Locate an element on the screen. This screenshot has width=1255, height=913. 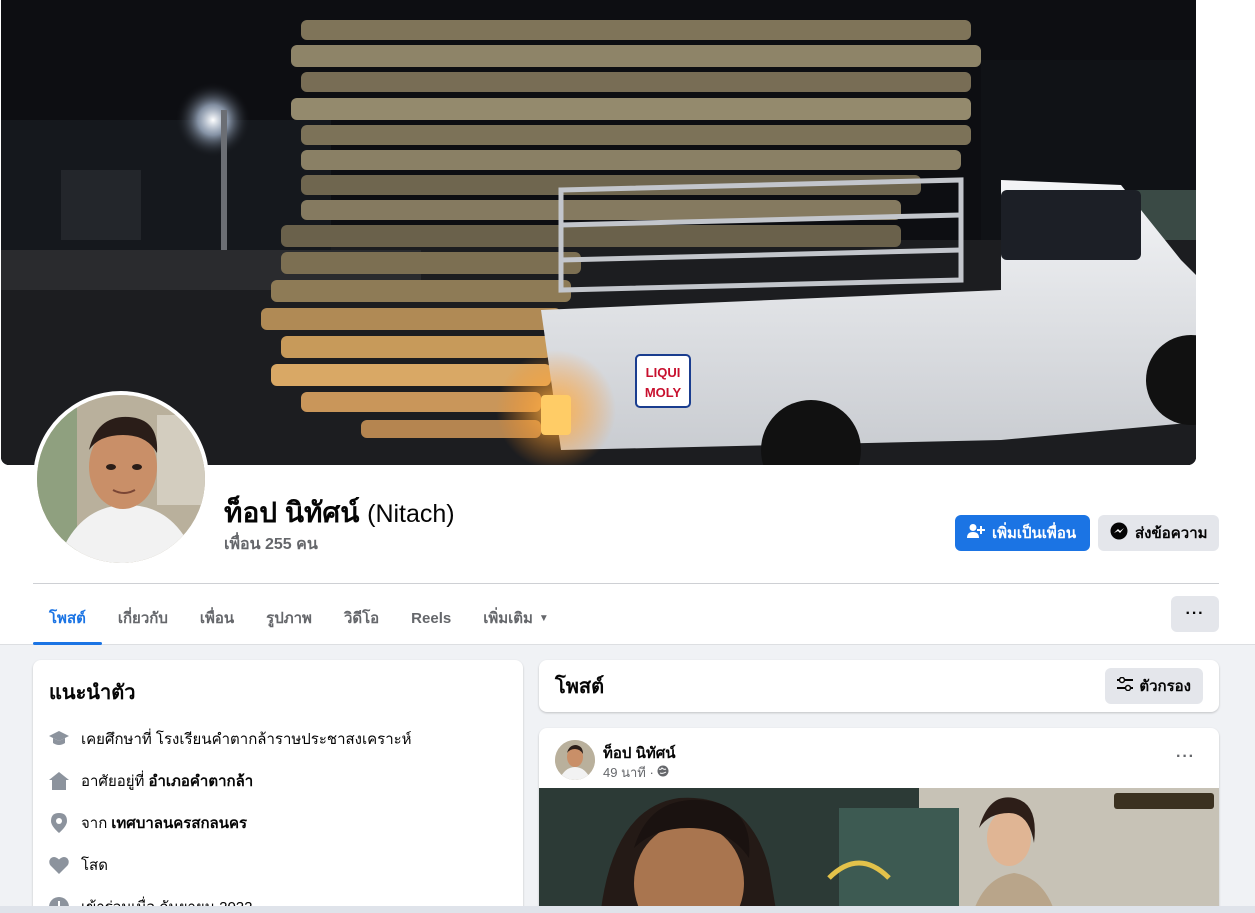
tab-more: เพิ่มเติม ▼ is located at coordinates (516, 618).